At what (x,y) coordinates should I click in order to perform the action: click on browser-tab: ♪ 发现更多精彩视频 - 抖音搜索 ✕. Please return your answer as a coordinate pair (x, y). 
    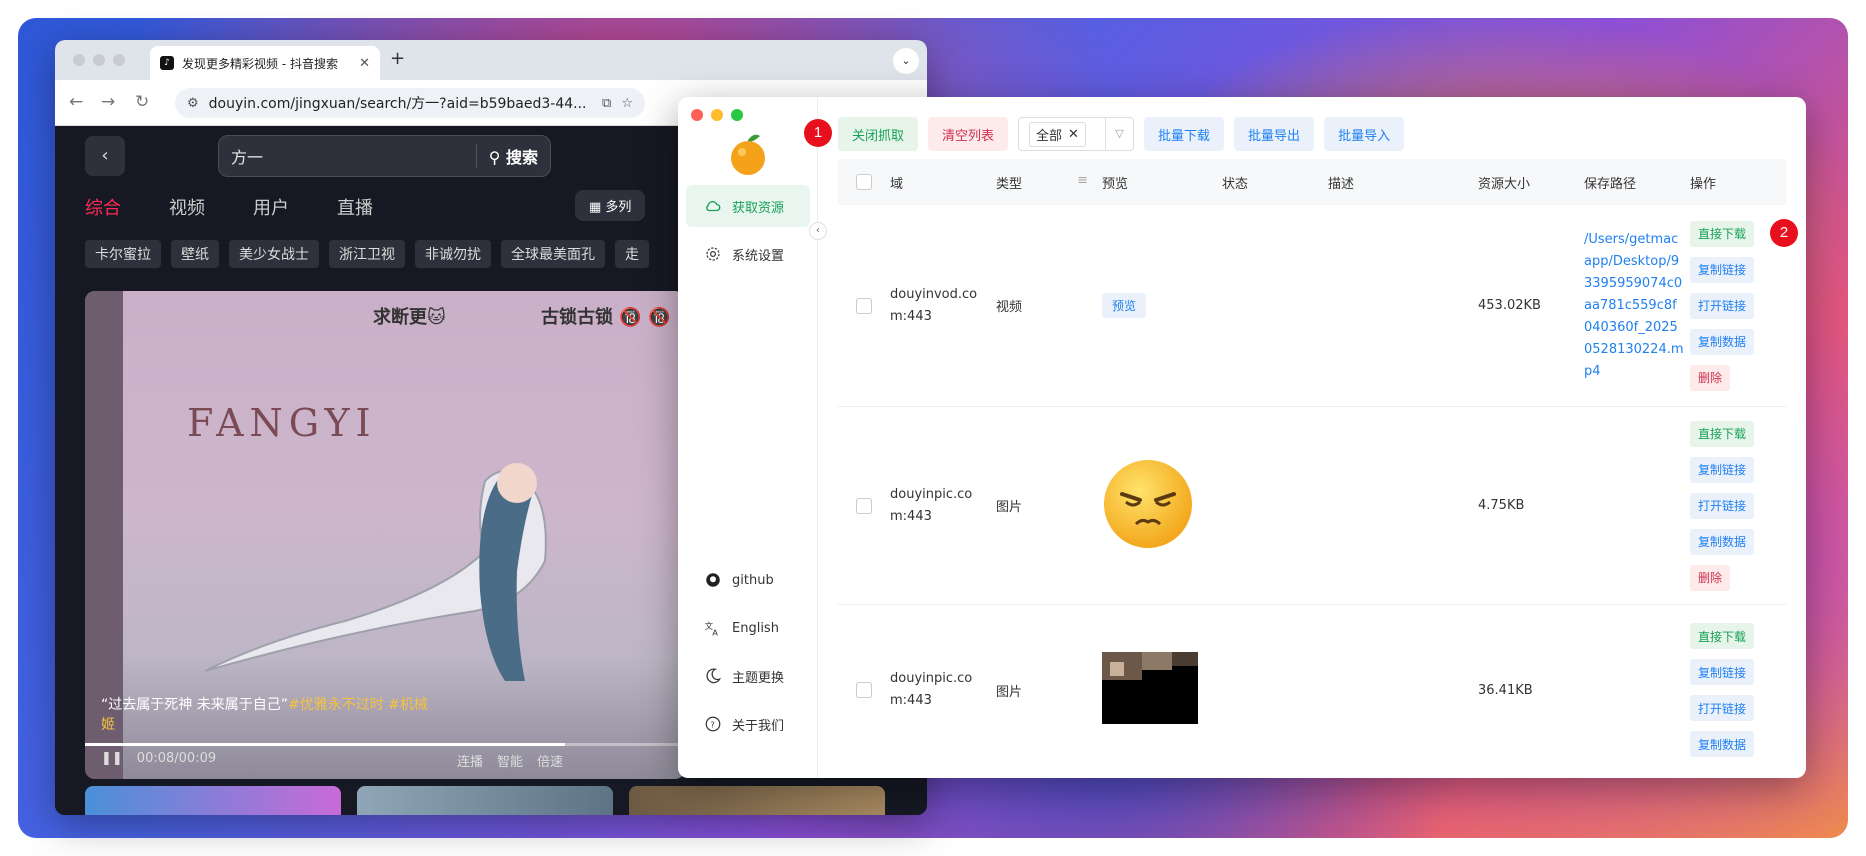
    Looking at the image, I should click on (265, 63).